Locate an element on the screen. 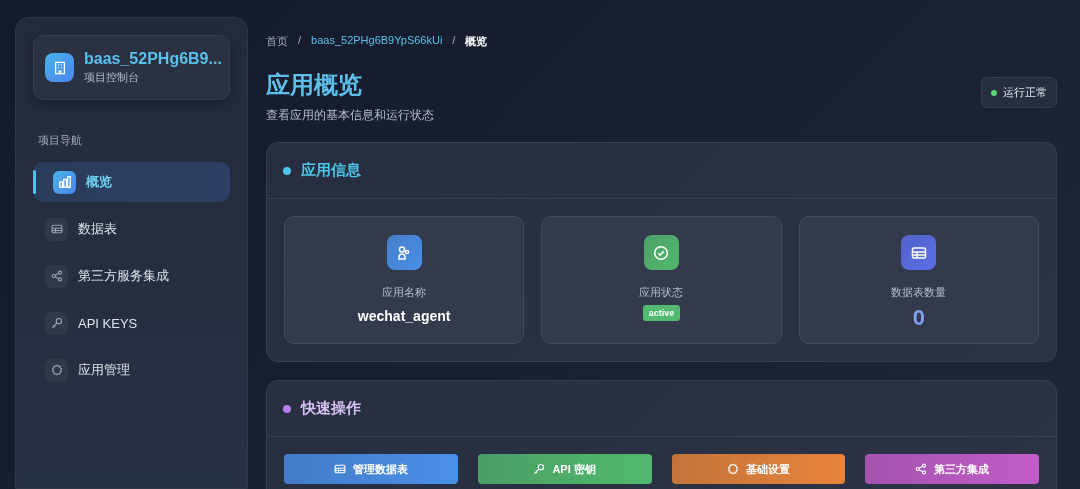  status-tag: active is located at coordinates (661, 313).